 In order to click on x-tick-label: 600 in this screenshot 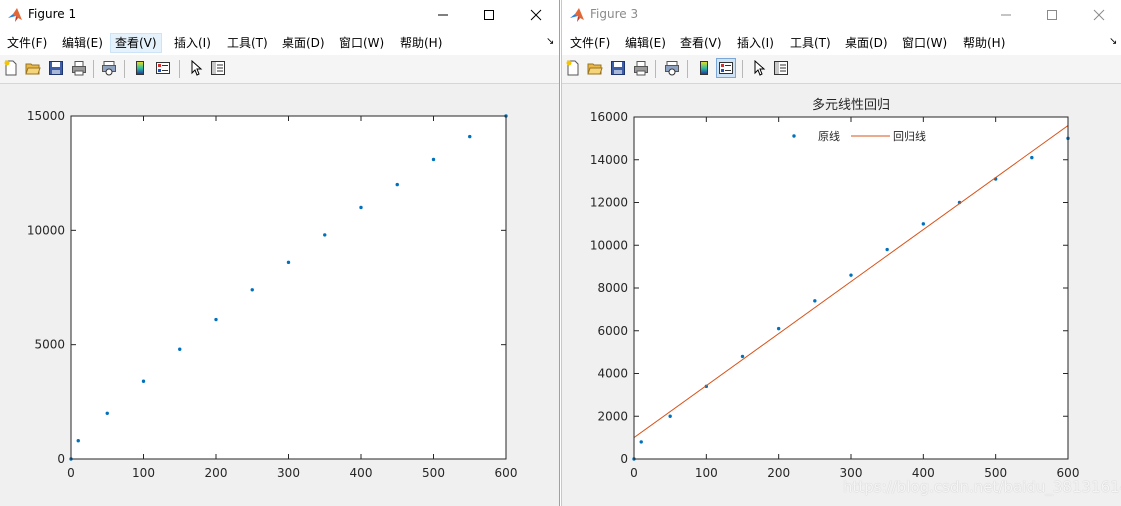, I will do `click(506, 473)`.